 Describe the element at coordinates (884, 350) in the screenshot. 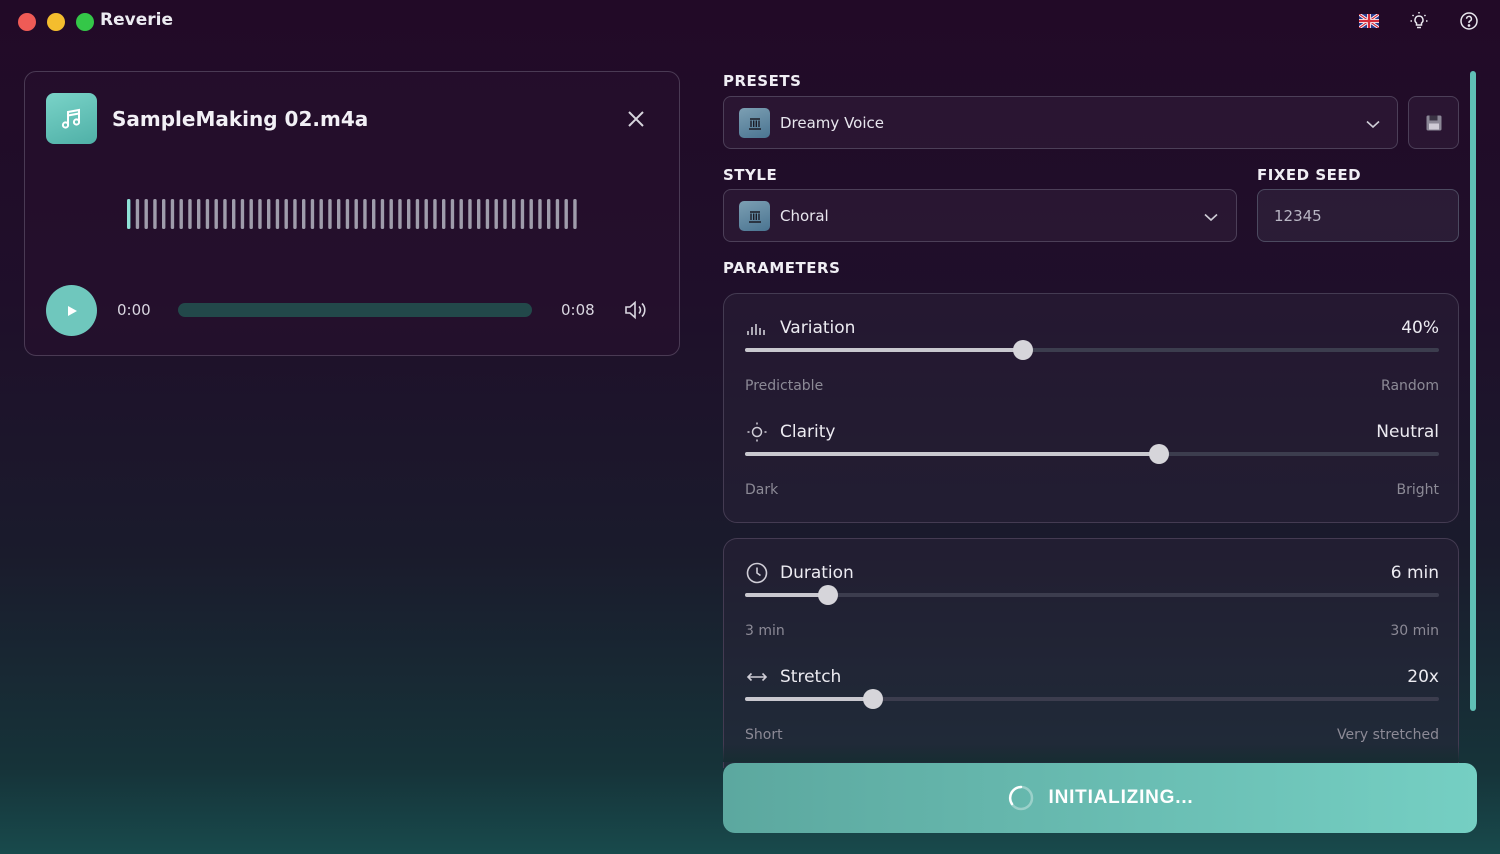

I see `variation-slider-fill` at that location.